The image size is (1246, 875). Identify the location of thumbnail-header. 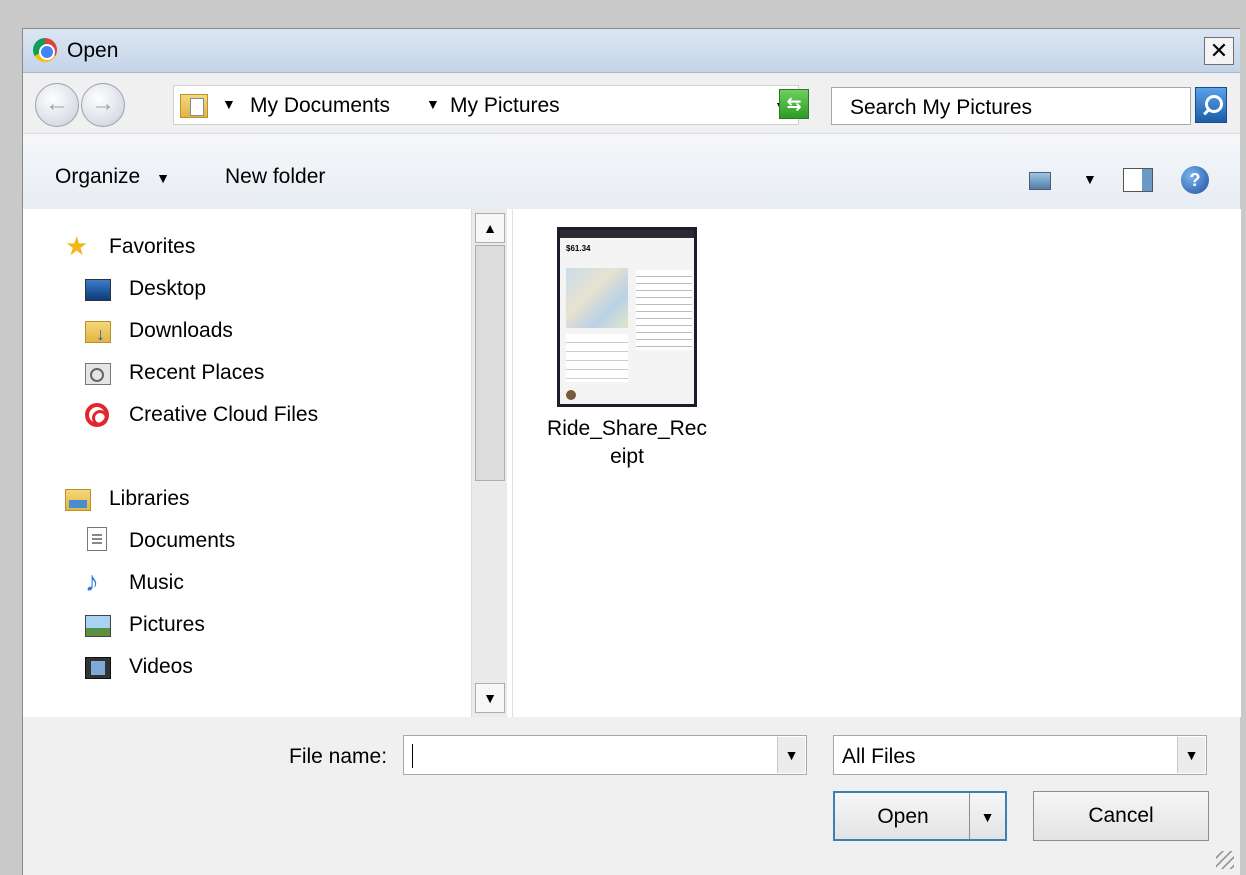
(627, 234).